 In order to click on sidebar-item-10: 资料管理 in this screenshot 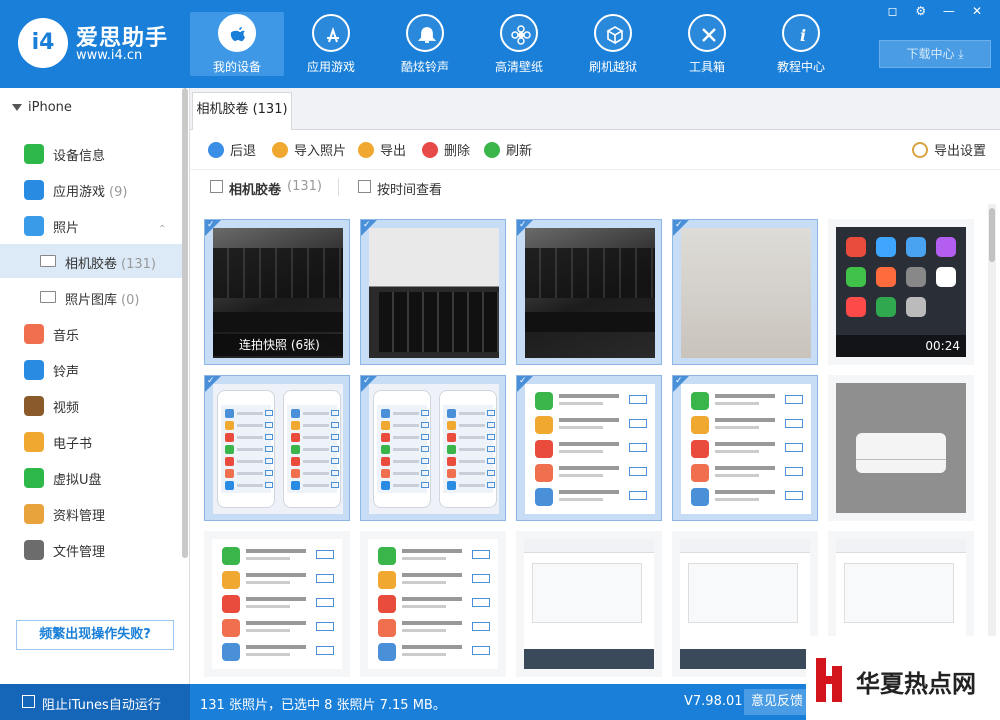, I will do `click(91, 513)`.